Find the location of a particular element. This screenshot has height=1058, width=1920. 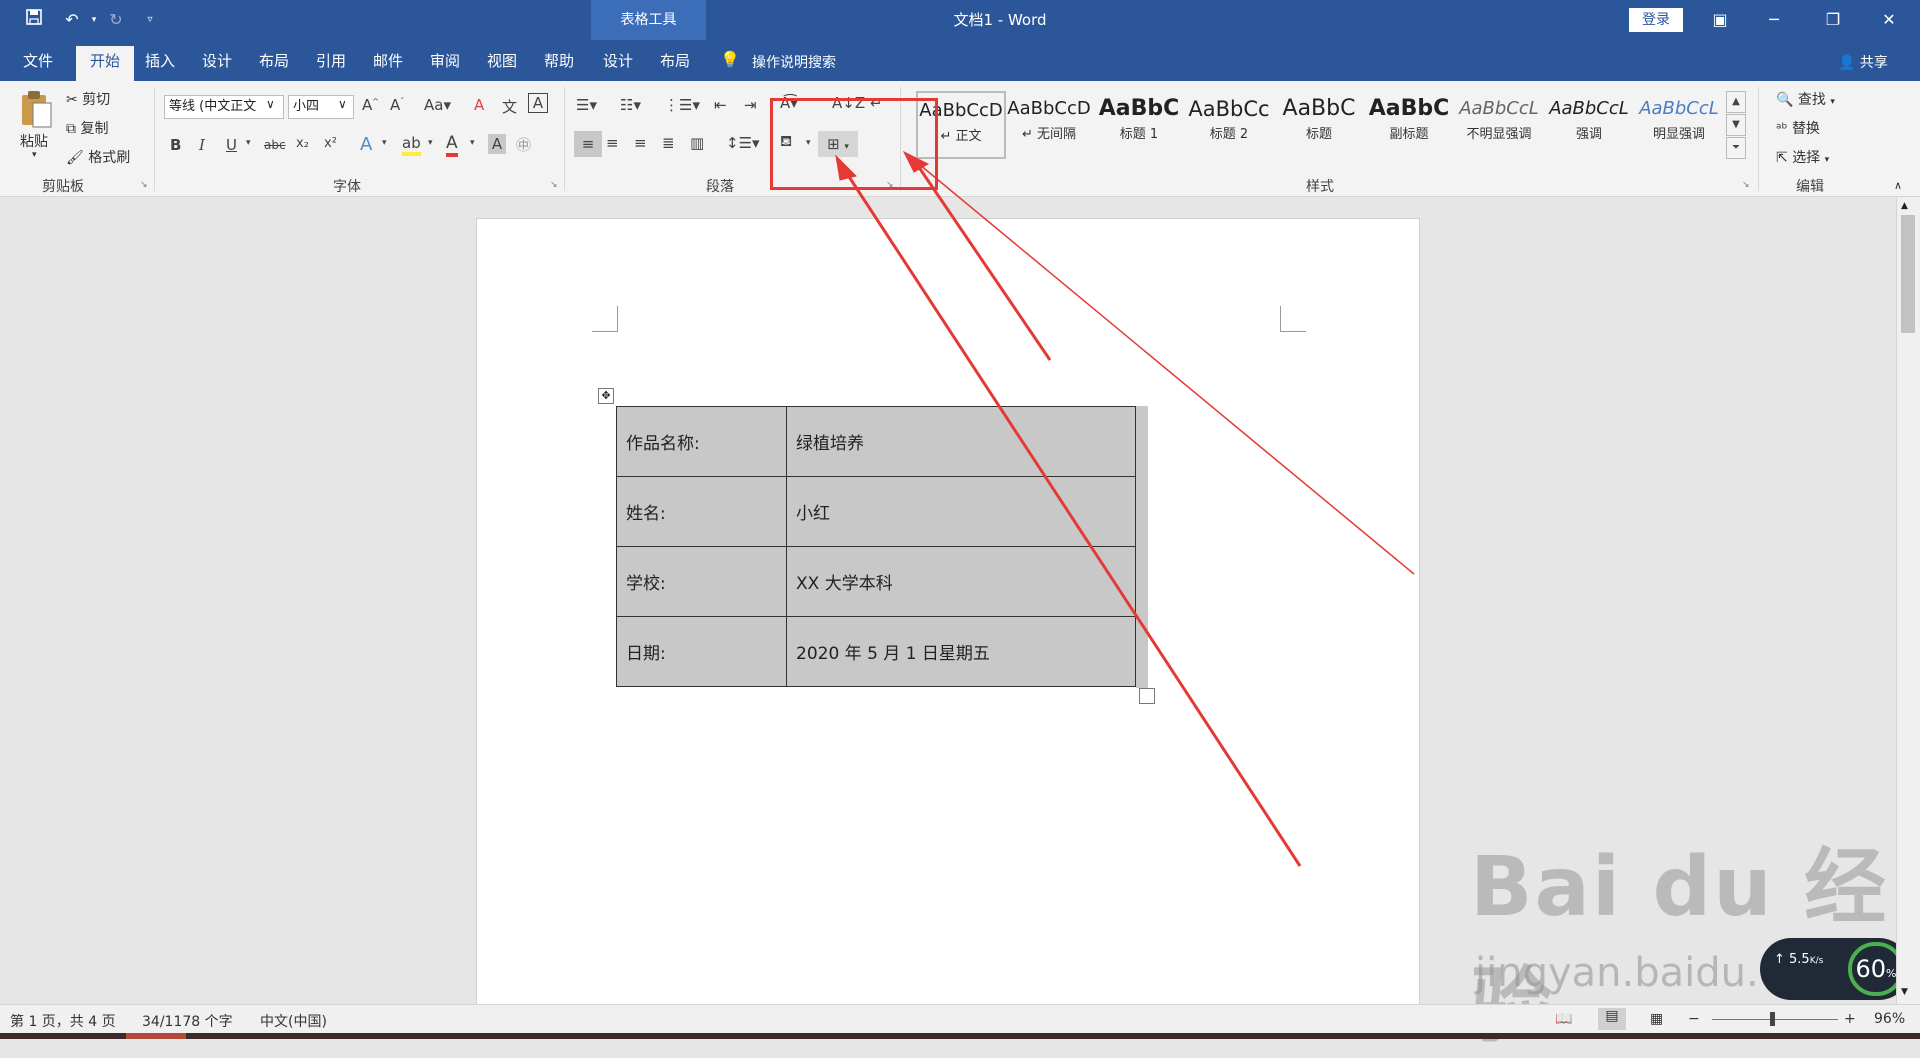

zoom-slider-track is located at coordinates (1775, 1019).